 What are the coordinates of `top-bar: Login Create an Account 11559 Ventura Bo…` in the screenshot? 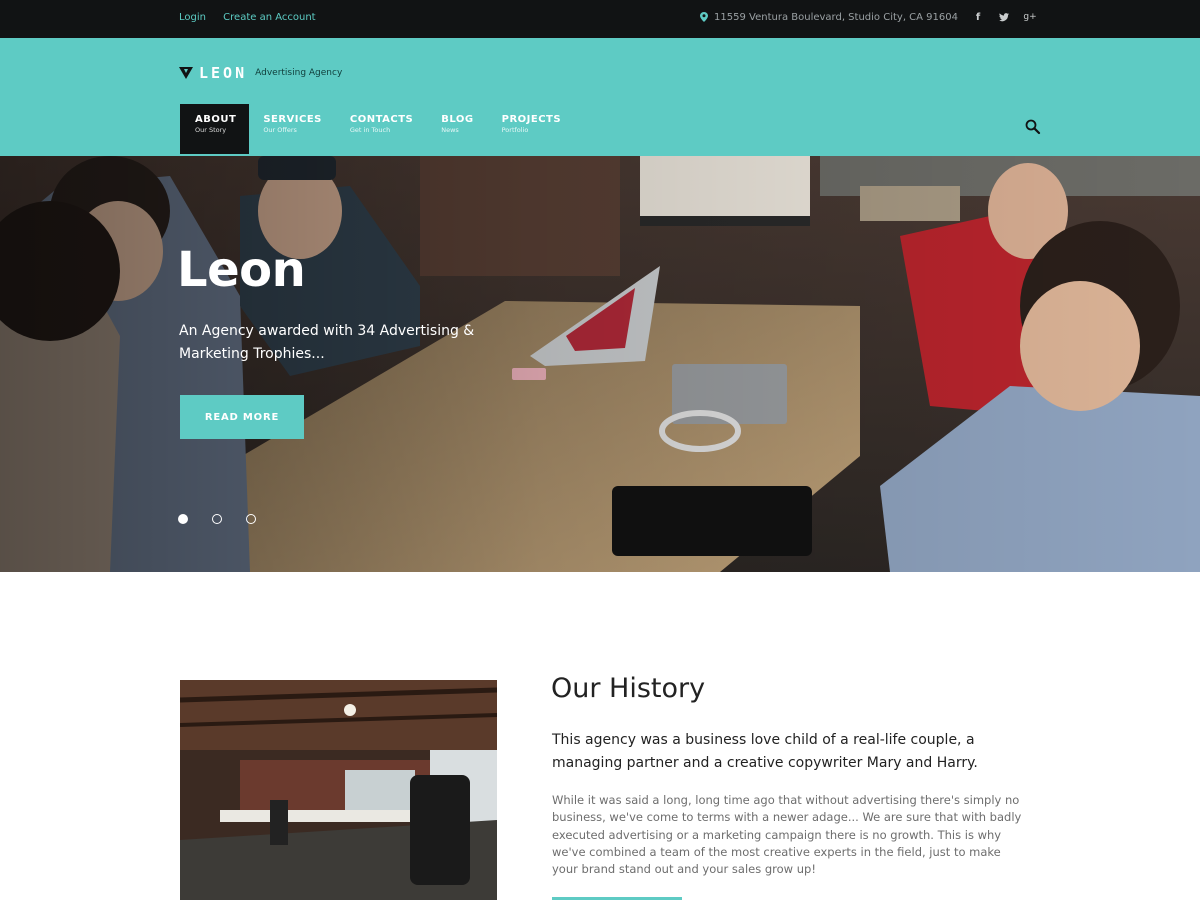 It's located at (600, 19).